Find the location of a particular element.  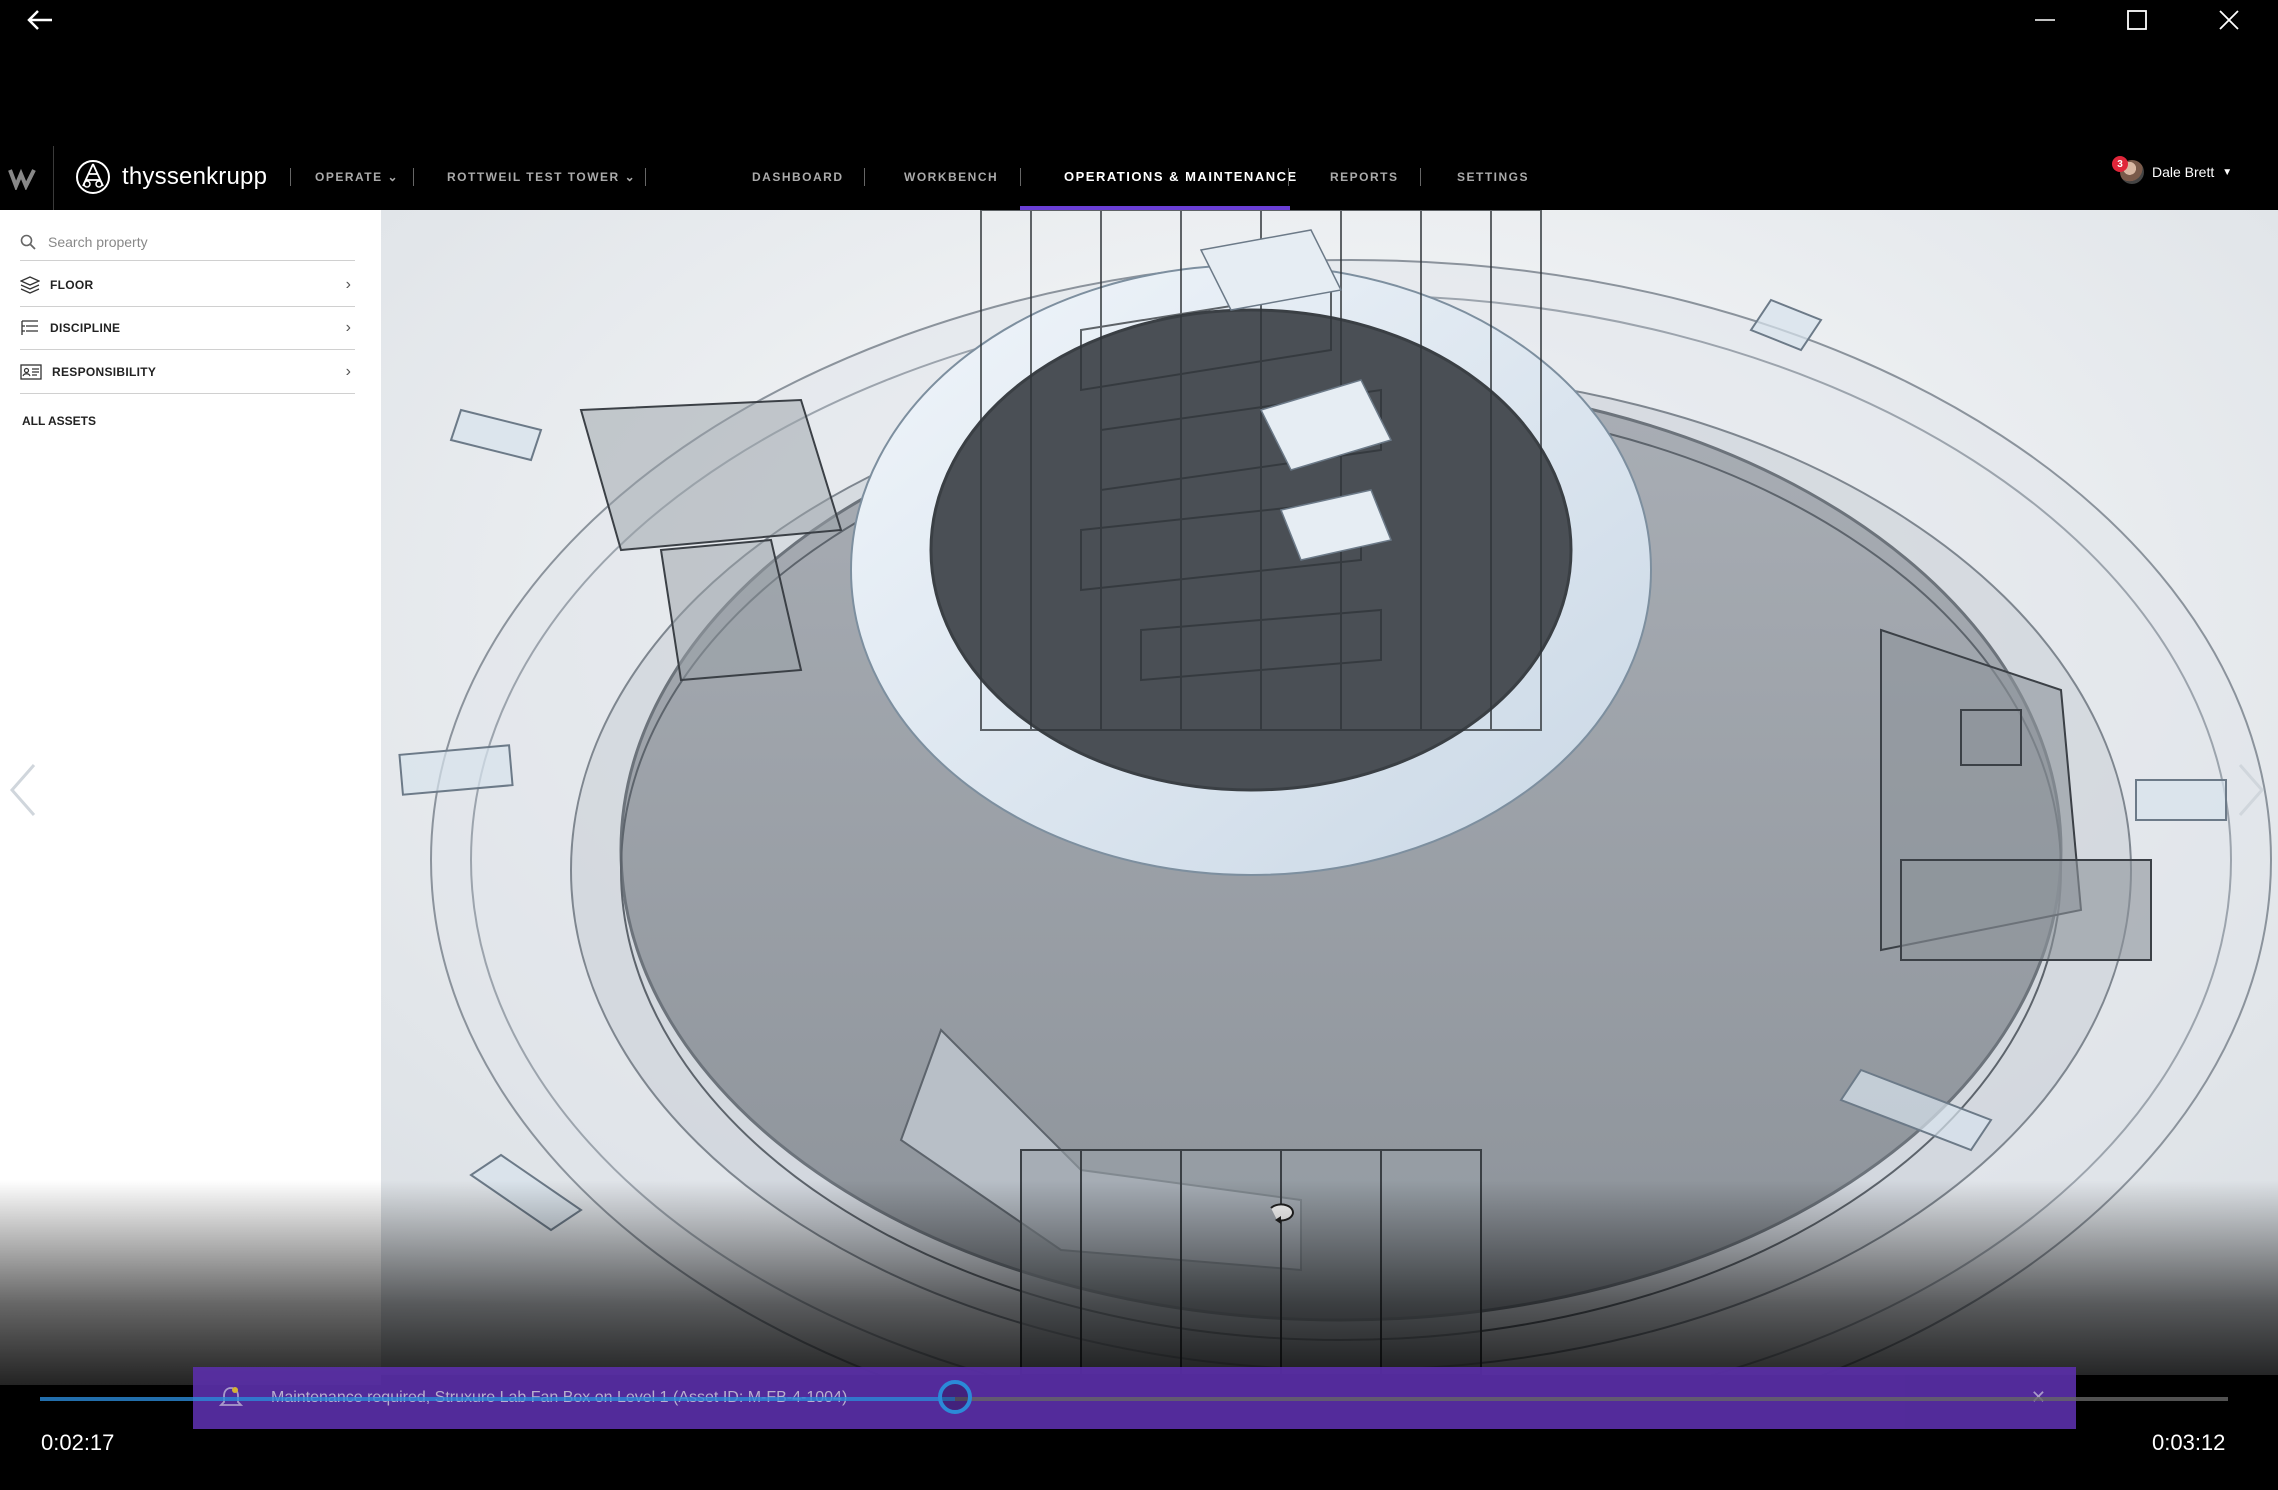

back-button is located at coordinates (40, 20).